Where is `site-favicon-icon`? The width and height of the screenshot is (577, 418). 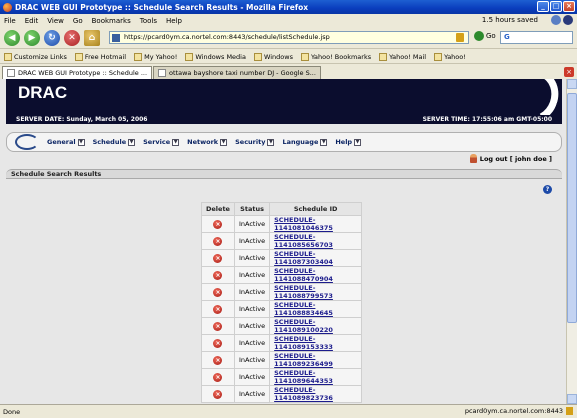
site-favicon-icon is located at coordinates (116, 38).